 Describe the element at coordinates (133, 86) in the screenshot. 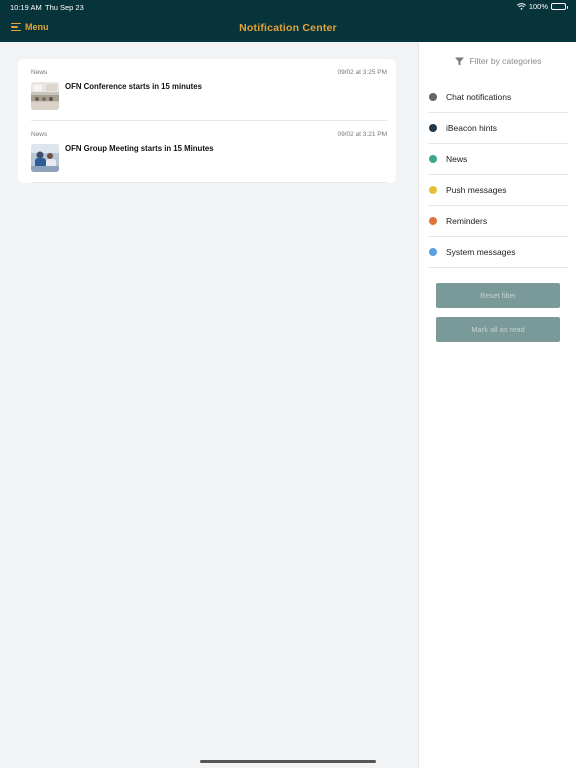

I see `notification-title: OFN Conference starts in 15 minutes` at that location.